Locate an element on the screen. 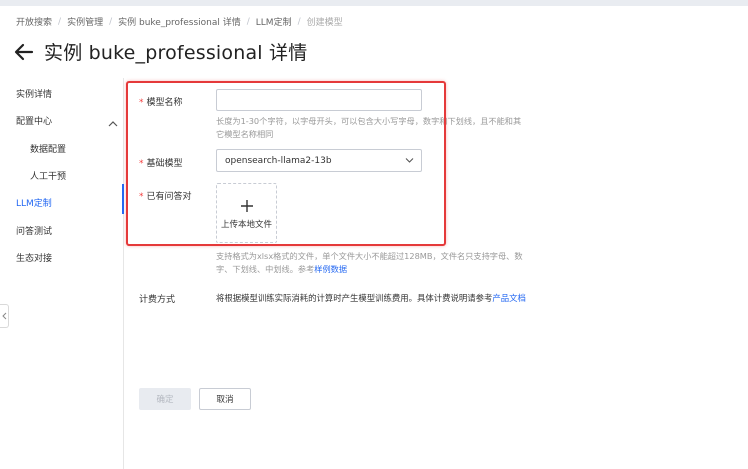  base-model-label-text: 基础模型 is located at coordinates (164, 164).